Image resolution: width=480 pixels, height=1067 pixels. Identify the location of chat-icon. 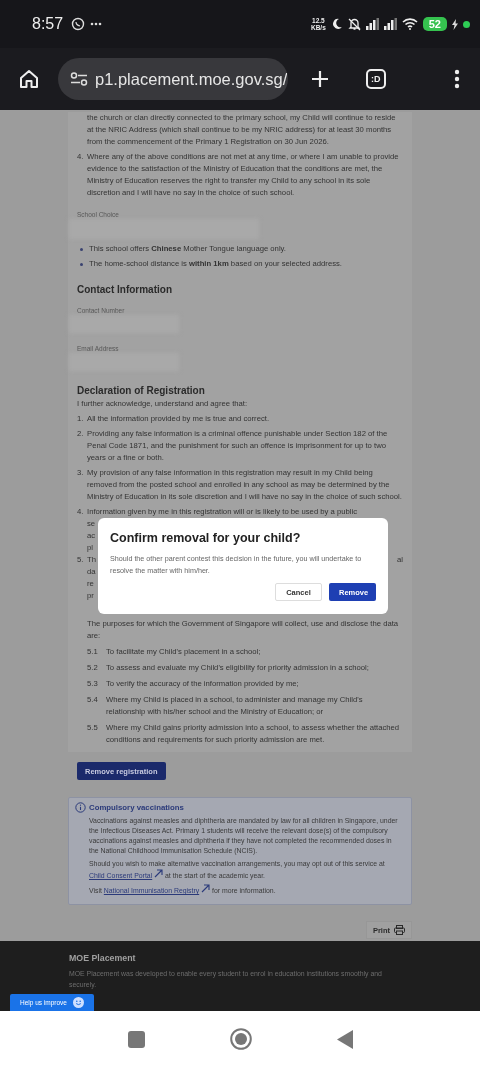
(78, 24).